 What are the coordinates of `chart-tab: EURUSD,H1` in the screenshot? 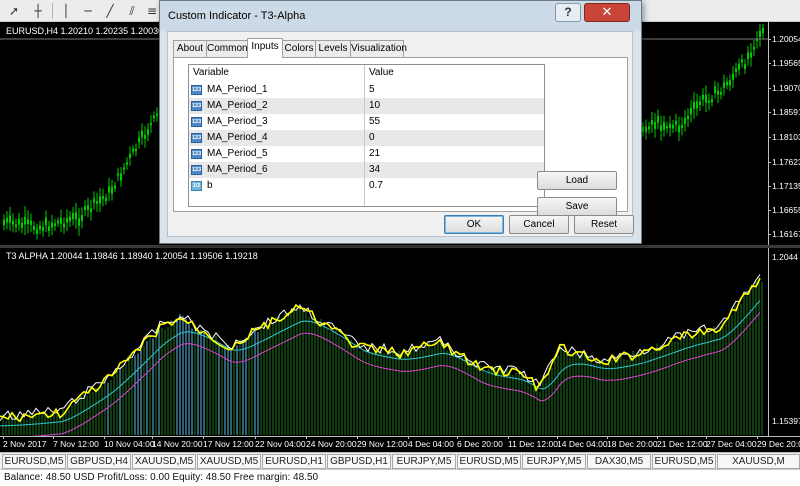 It's located at (294, 461).